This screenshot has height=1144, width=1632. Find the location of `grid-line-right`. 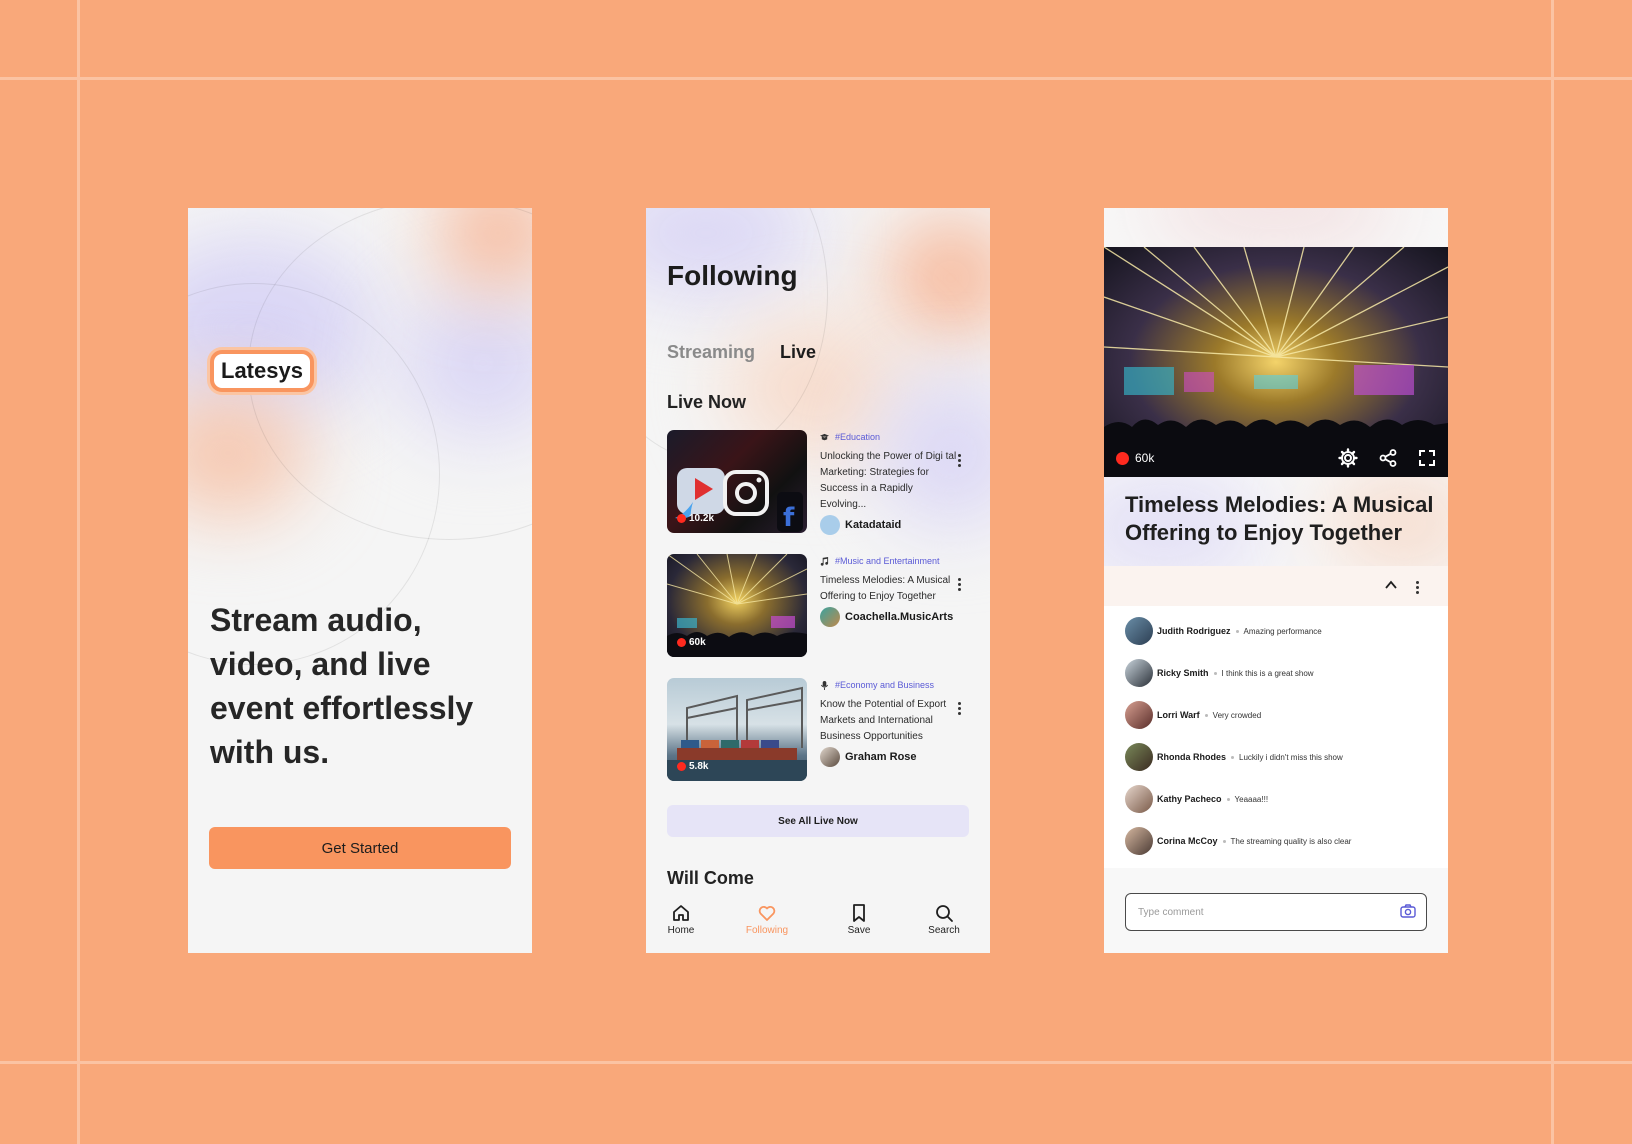

grid-line-right is located at coordinates (1552, 572).